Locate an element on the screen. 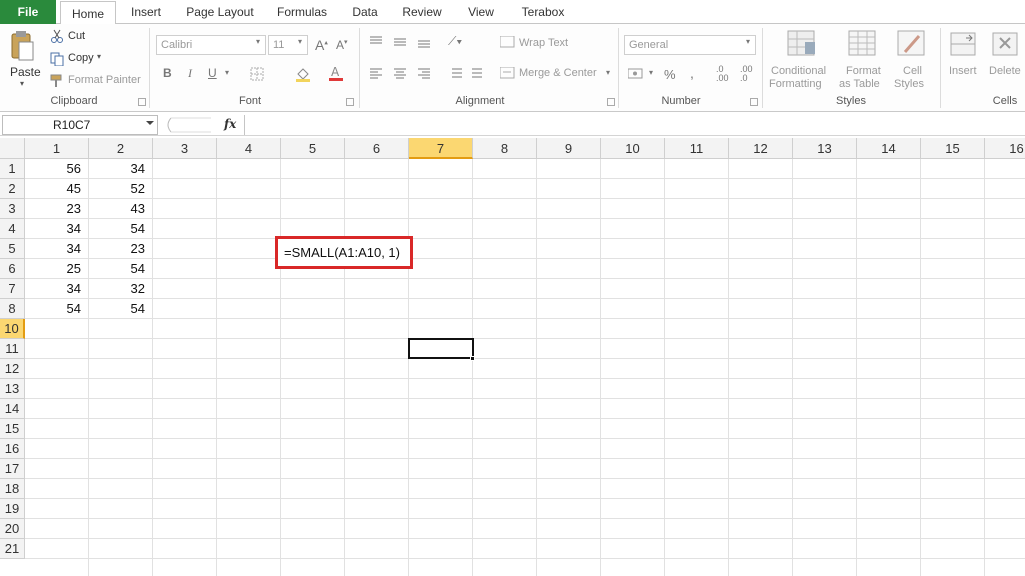 The width and height of the screenshot is (1025, 576). borders-icon is located at coordinates (257, 75).